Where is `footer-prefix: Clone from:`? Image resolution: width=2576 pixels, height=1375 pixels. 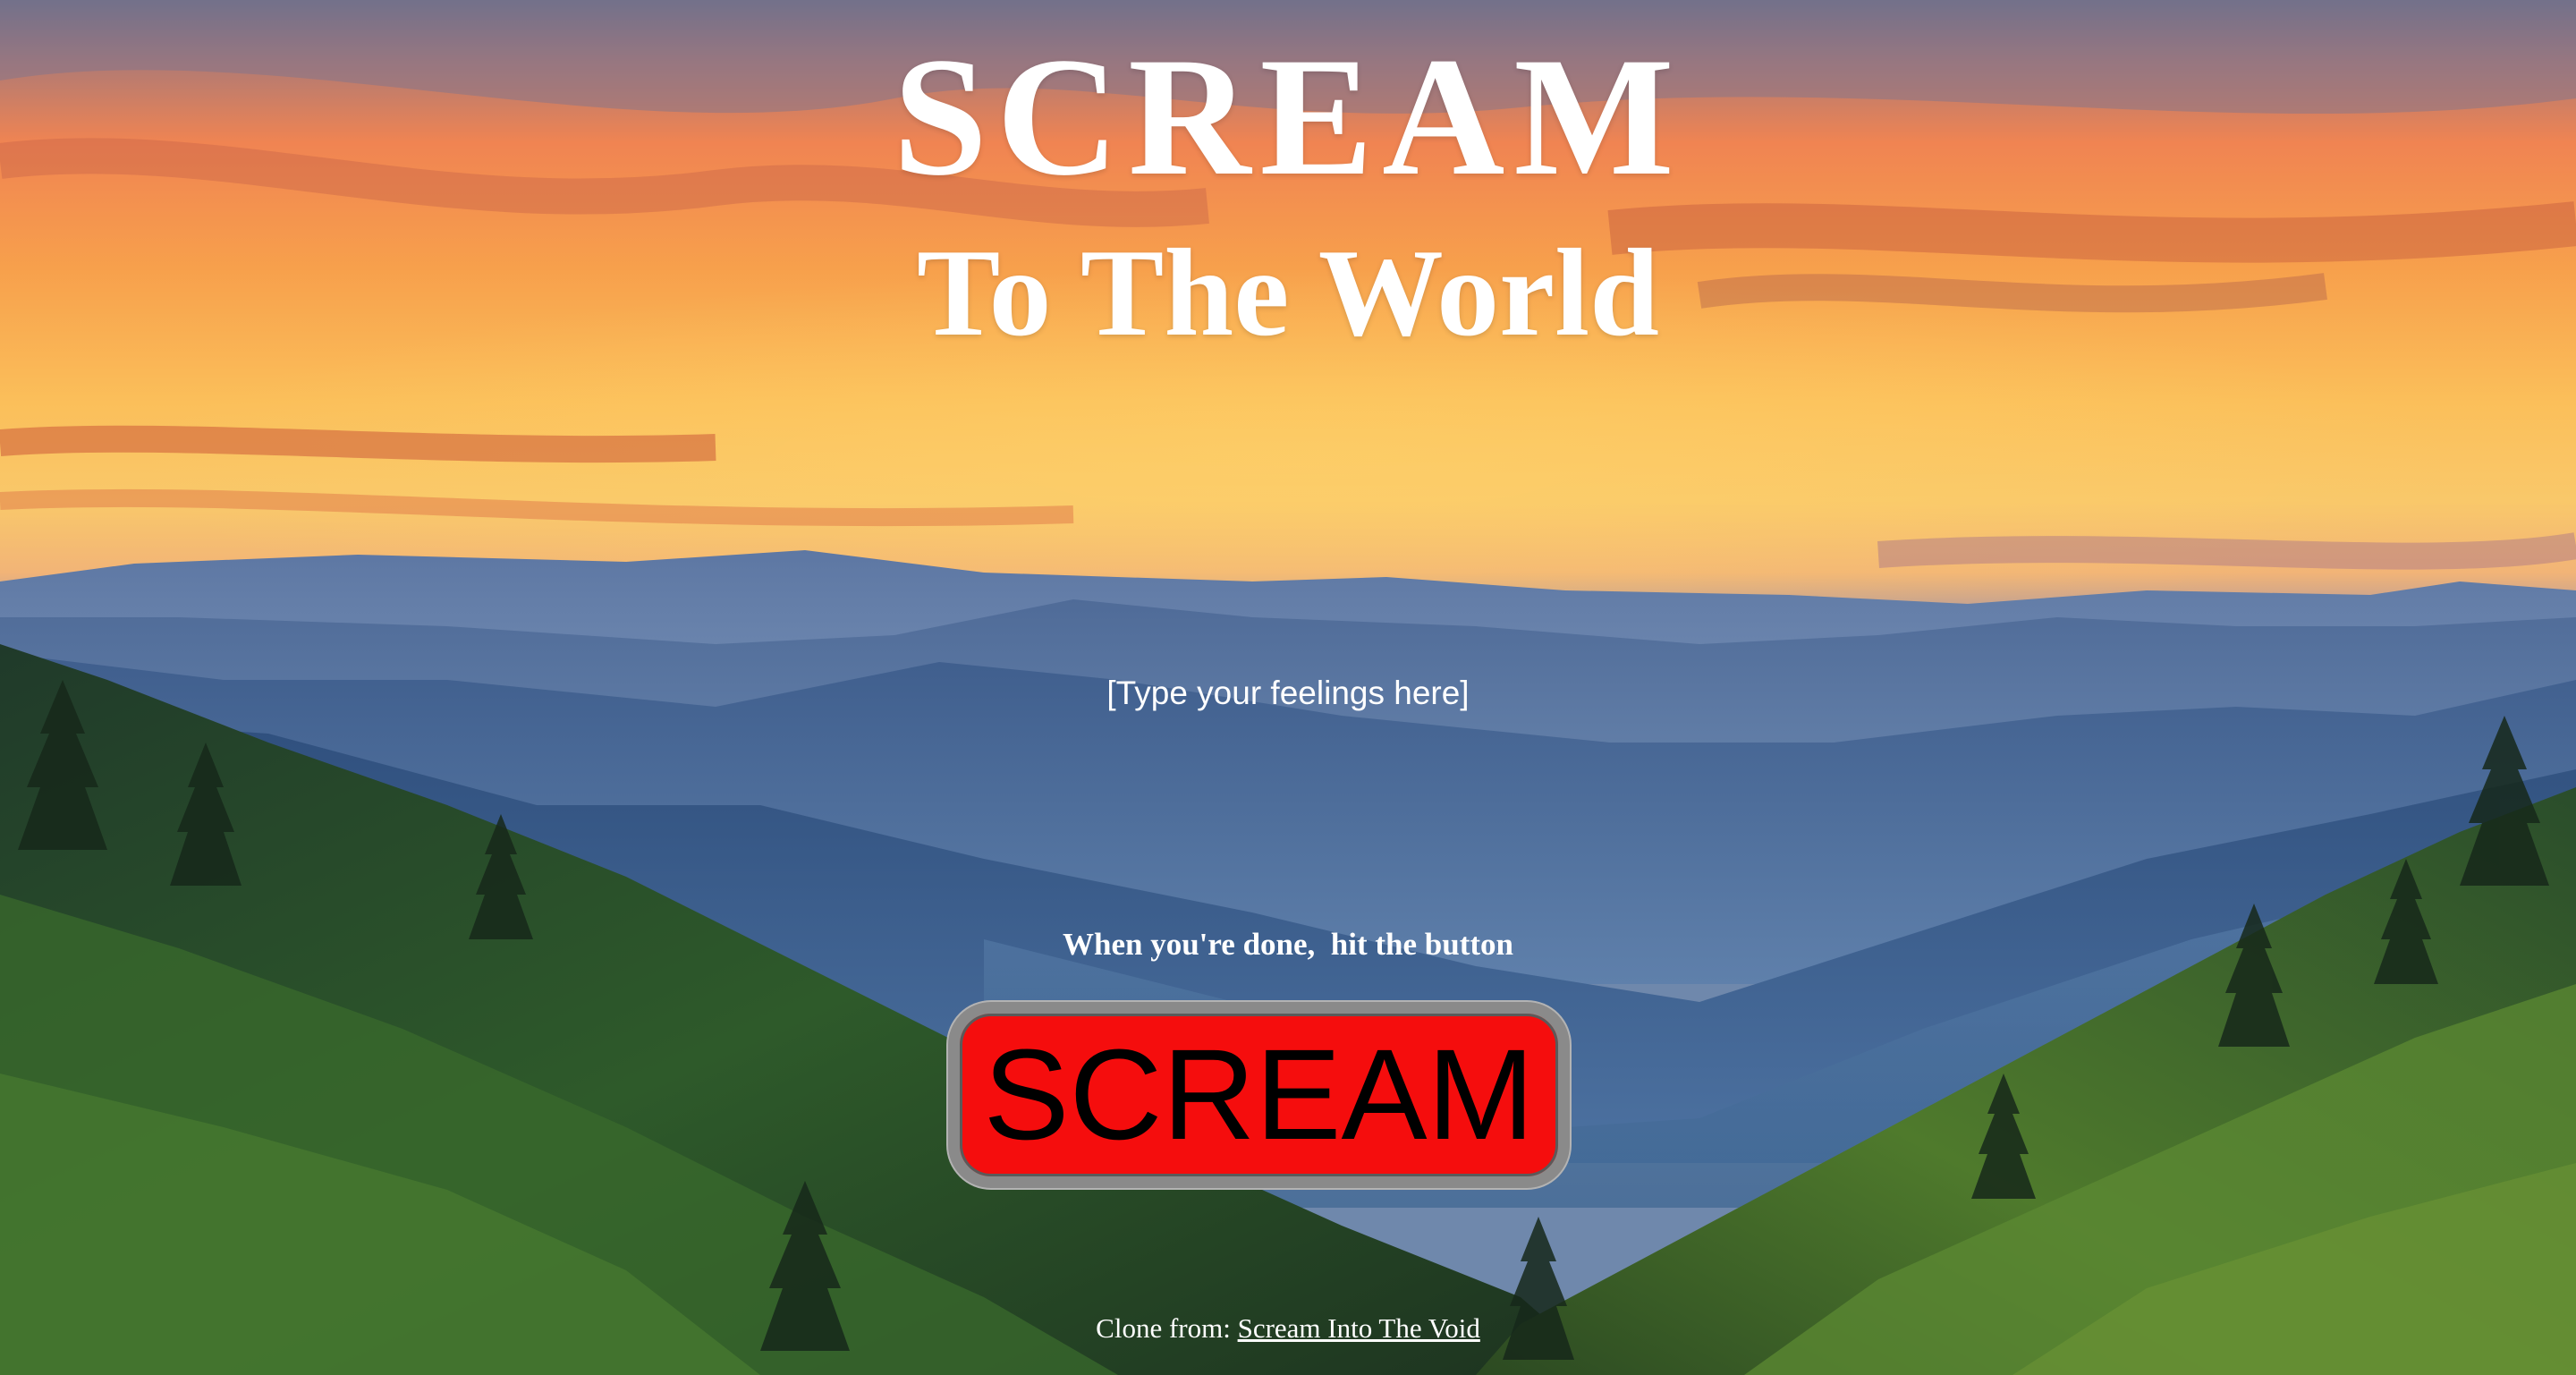 footer-prefix: Clone from: is located at coordinates (1163, 1328).